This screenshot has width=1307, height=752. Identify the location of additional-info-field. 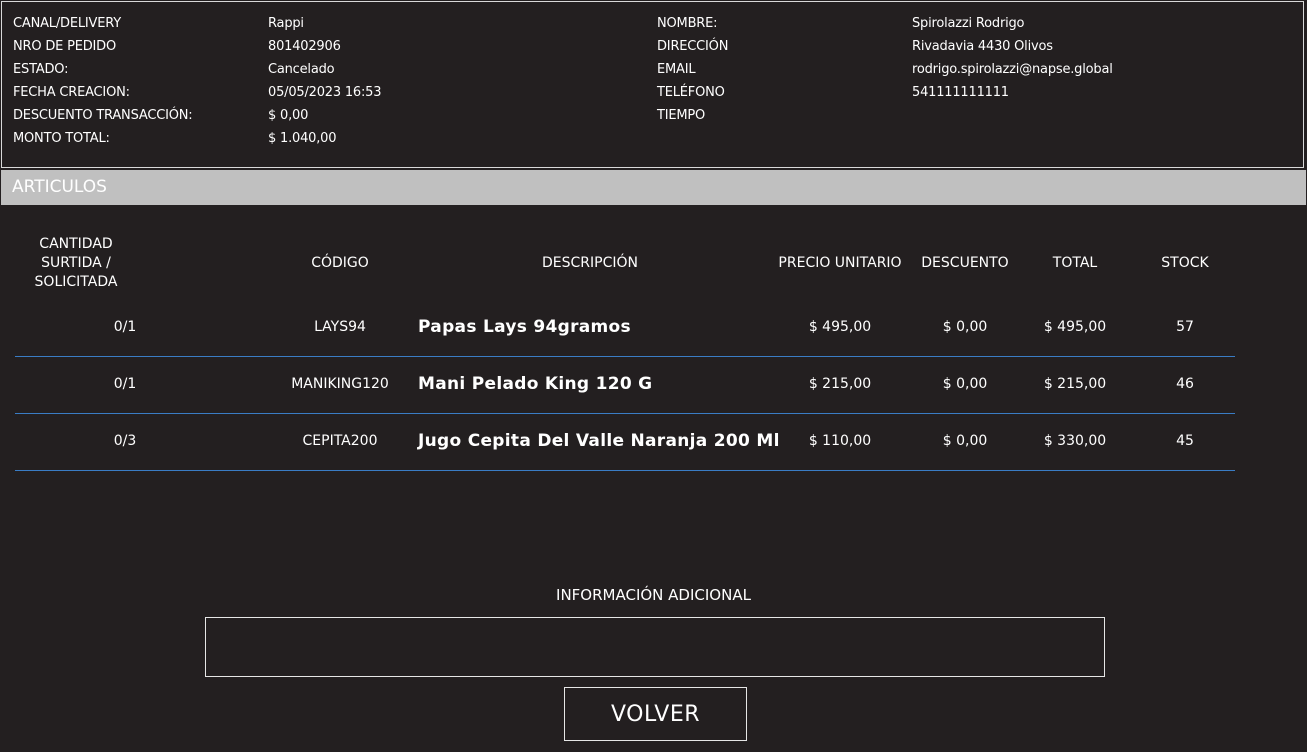
(655, 647).